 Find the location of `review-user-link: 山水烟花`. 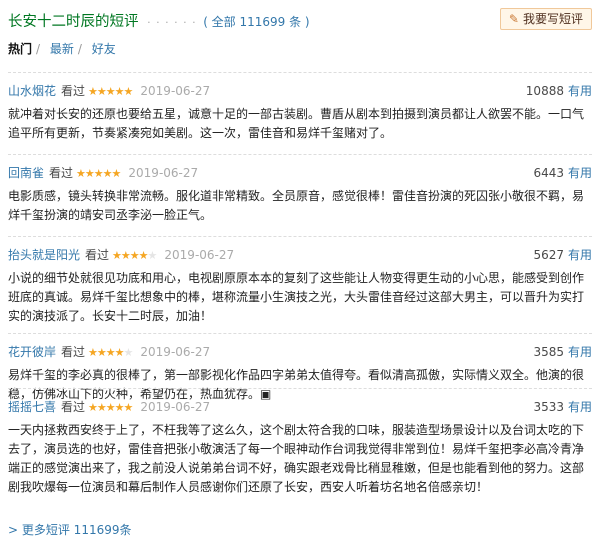

review-user-link: 山水烟花 is located at coordinates (32, 91).